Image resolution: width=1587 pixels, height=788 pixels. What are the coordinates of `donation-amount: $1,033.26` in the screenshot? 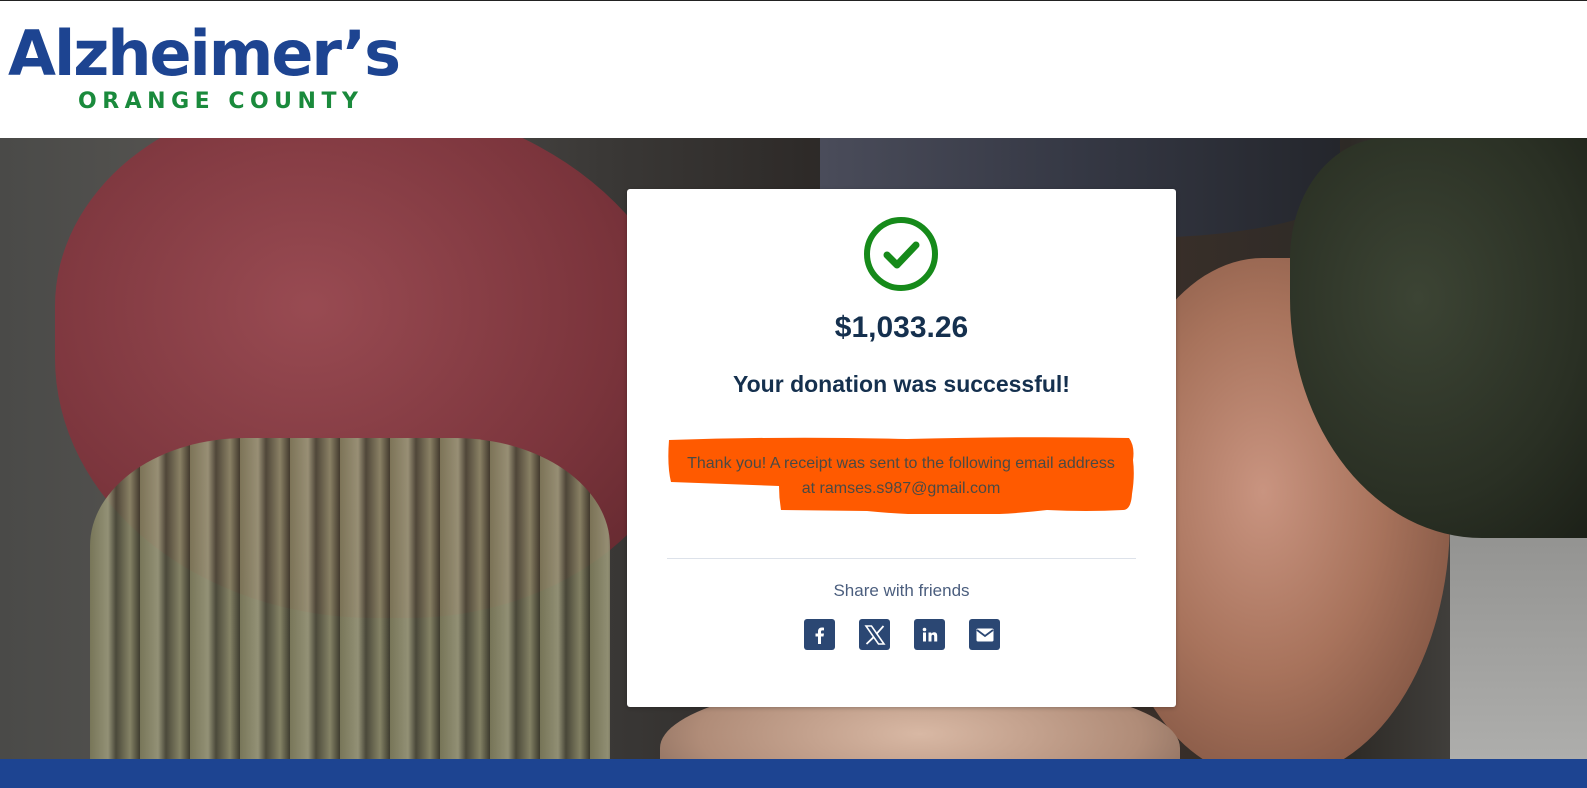 It's located at (901, 327).